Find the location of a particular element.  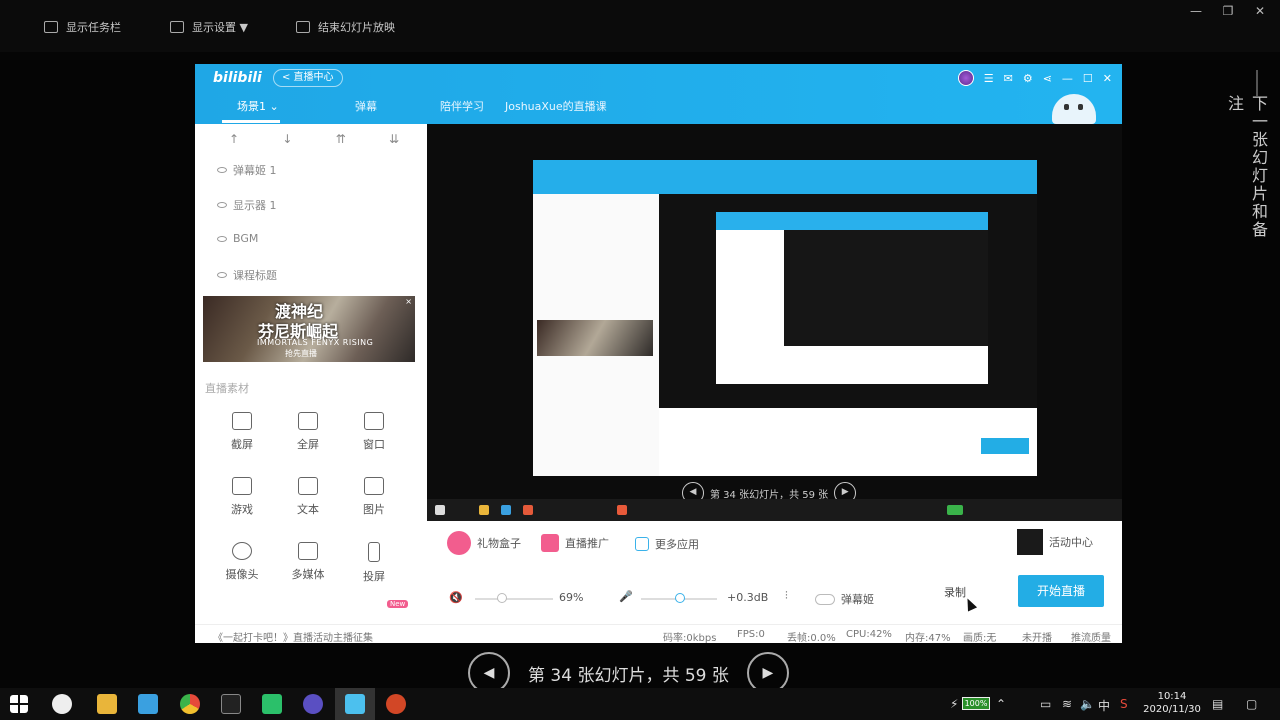

mail-app-icon is located at coordinates (148, 704).